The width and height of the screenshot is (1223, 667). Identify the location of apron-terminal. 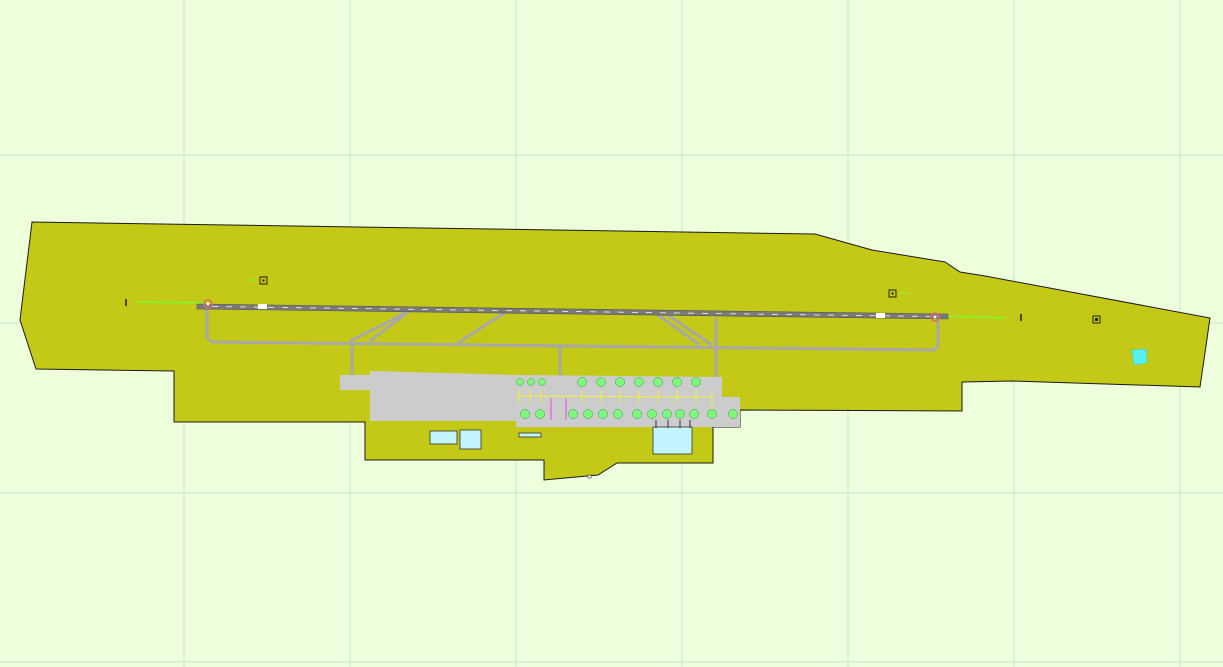
(628, 401).